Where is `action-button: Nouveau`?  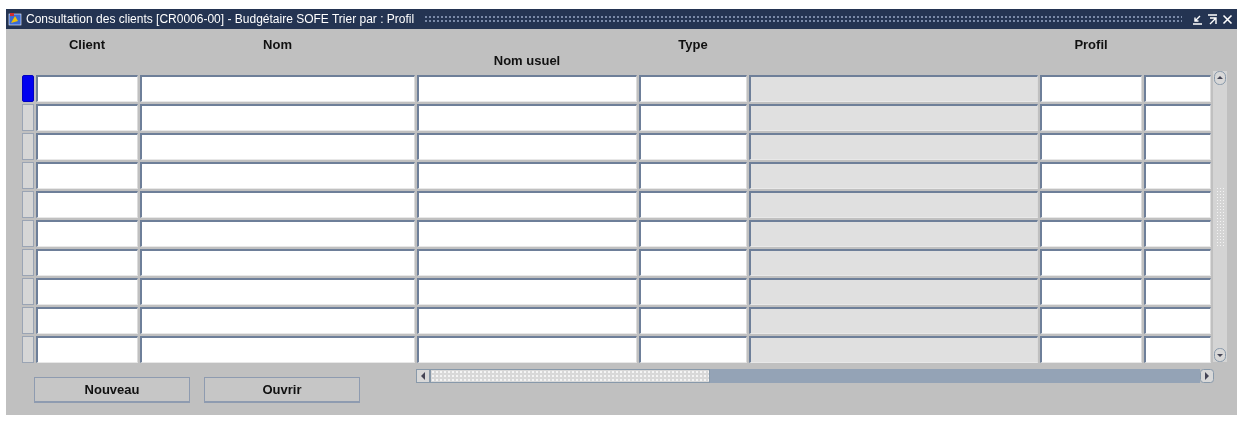 action-button: Nouveau is located at coordinates (112, 390).